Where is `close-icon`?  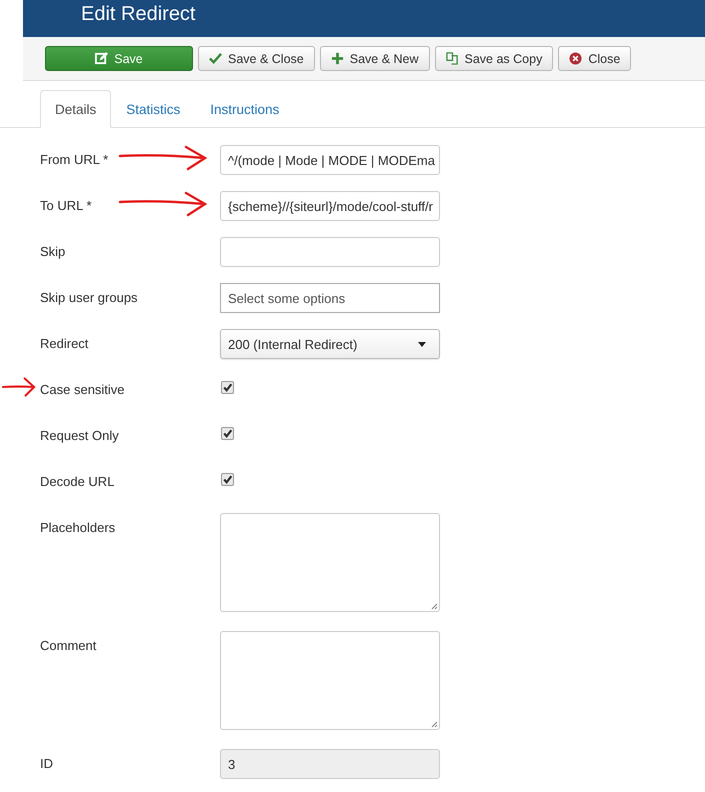 close-icon is located at coordinates (575, 58).